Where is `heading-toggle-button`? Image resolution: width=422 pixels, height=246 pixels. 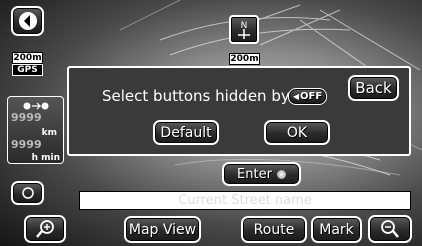 heading-toggle-button is located at coordinates (27, 21).